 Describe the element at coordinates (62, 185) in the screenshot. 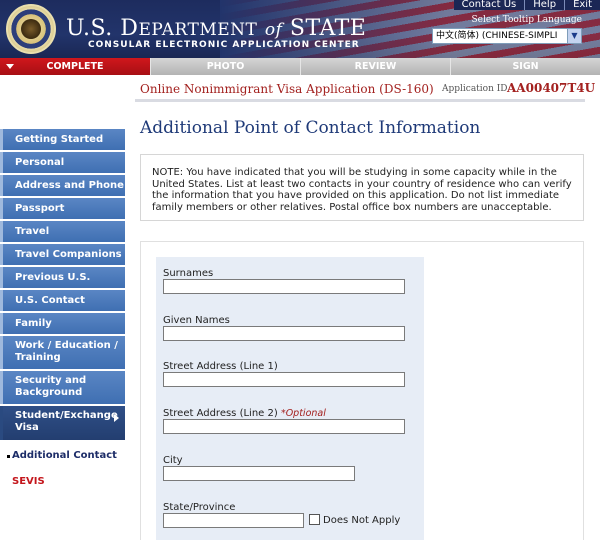

I see `sidebar-item-address-phone: Address and Phone` at that location.